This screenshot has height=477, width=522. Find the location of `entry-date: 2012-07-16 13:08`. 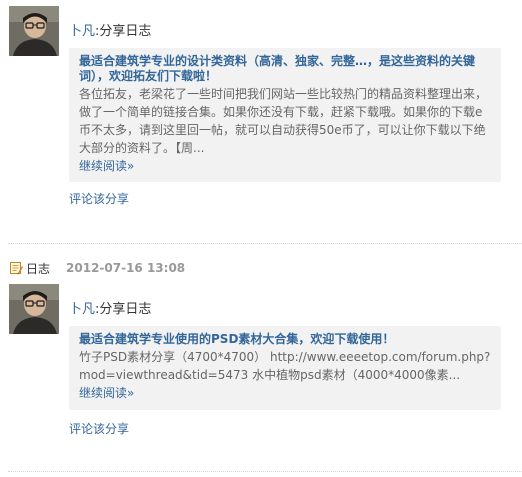

entry-date: 2012-07-16 13:08 is located at coordinates (126, 268).